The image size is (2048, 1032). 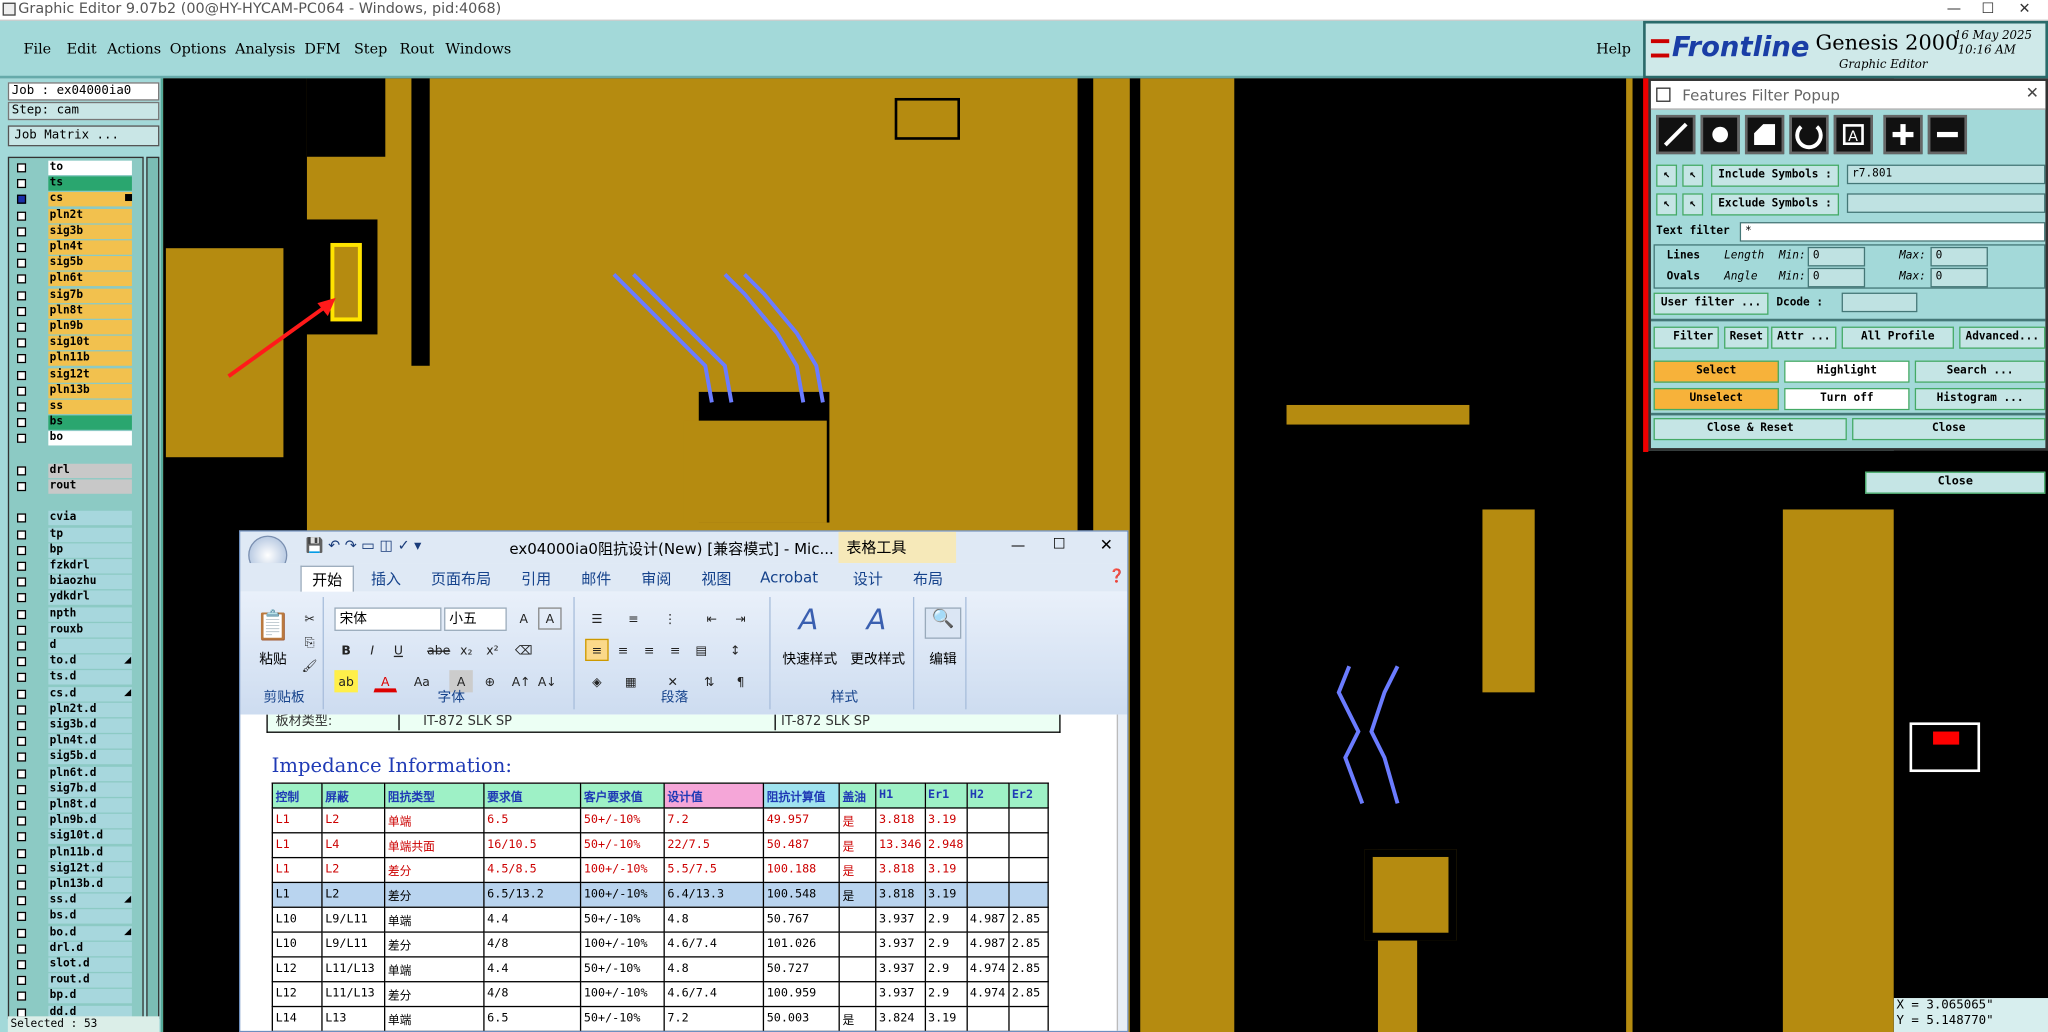 What do you see at coordinates (1903, 134) in the screenshot?
I see `positive-polarity-icon` at bounding box center [1903, 134].